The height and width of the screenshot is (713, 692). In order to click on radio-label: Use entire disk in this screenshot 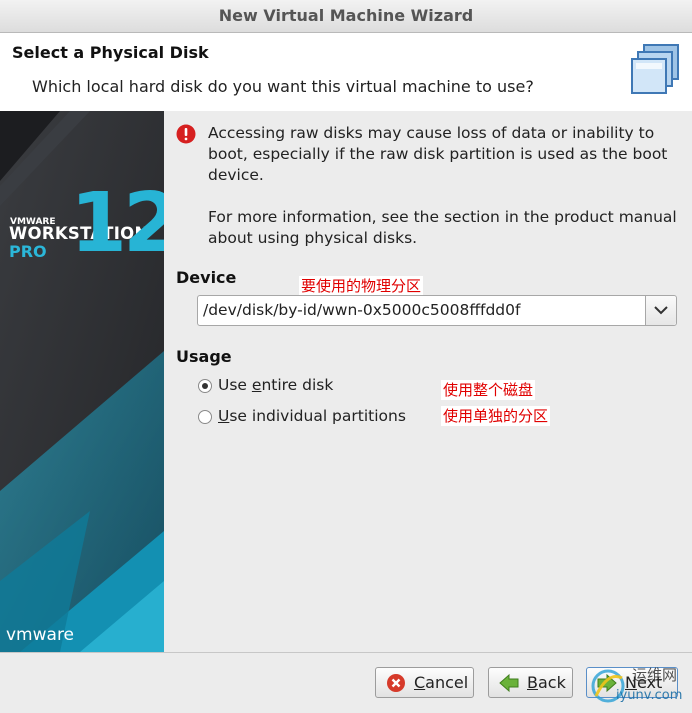, I will do `click(276, 385)`.